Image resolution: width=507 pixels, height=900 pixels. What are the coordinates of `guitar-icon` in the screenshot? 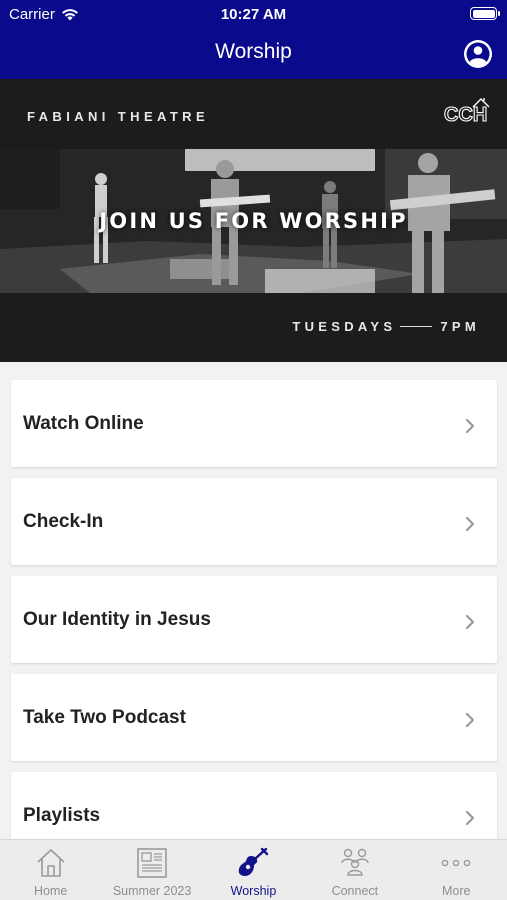 It's located at (254, 861).